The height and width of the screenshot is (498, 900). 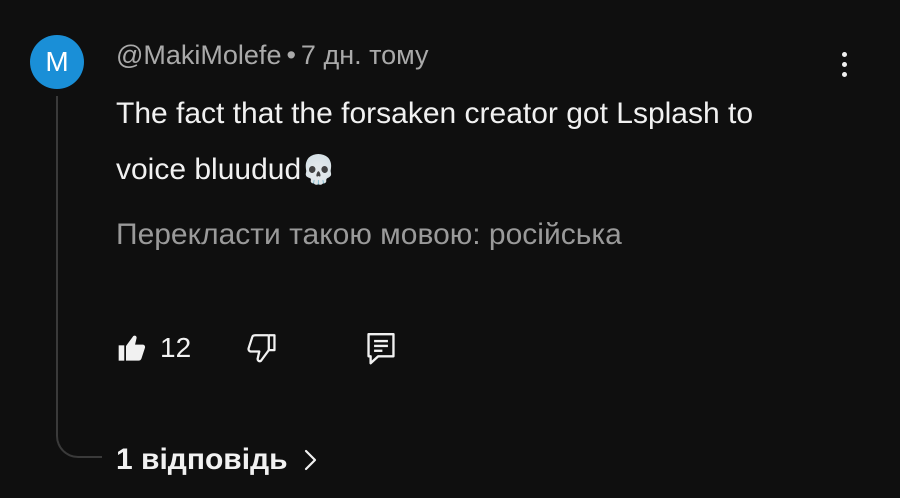 I want to click on replies-label: 1 відповідь, so click(x=202, y=459).